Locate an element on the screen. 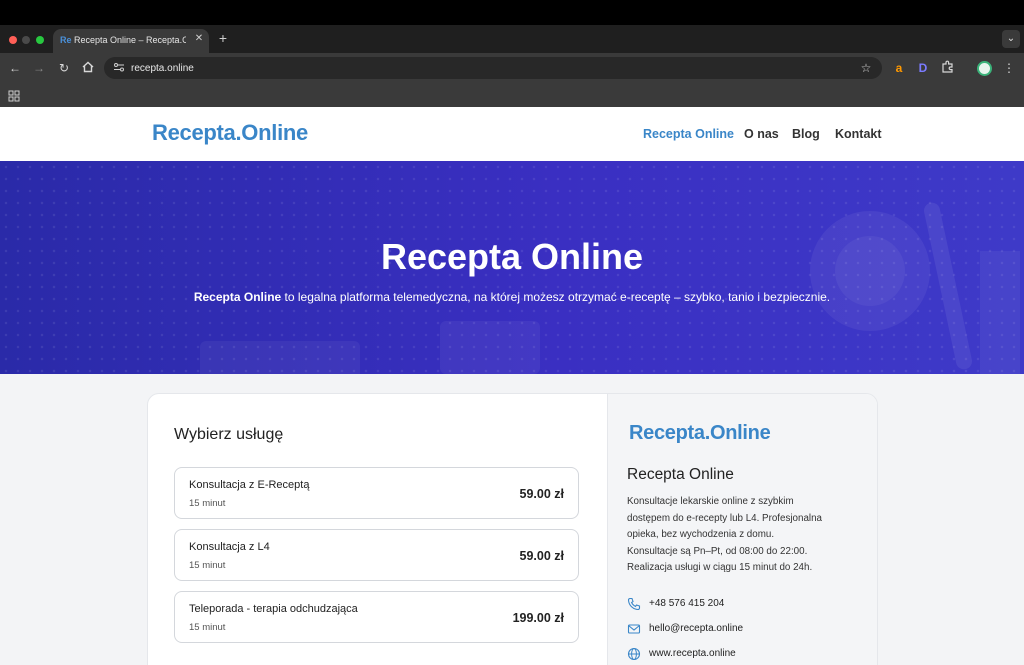 This screenshot has height=665, width=1024. bookmarks-bar is located at coordinates (512, 96).